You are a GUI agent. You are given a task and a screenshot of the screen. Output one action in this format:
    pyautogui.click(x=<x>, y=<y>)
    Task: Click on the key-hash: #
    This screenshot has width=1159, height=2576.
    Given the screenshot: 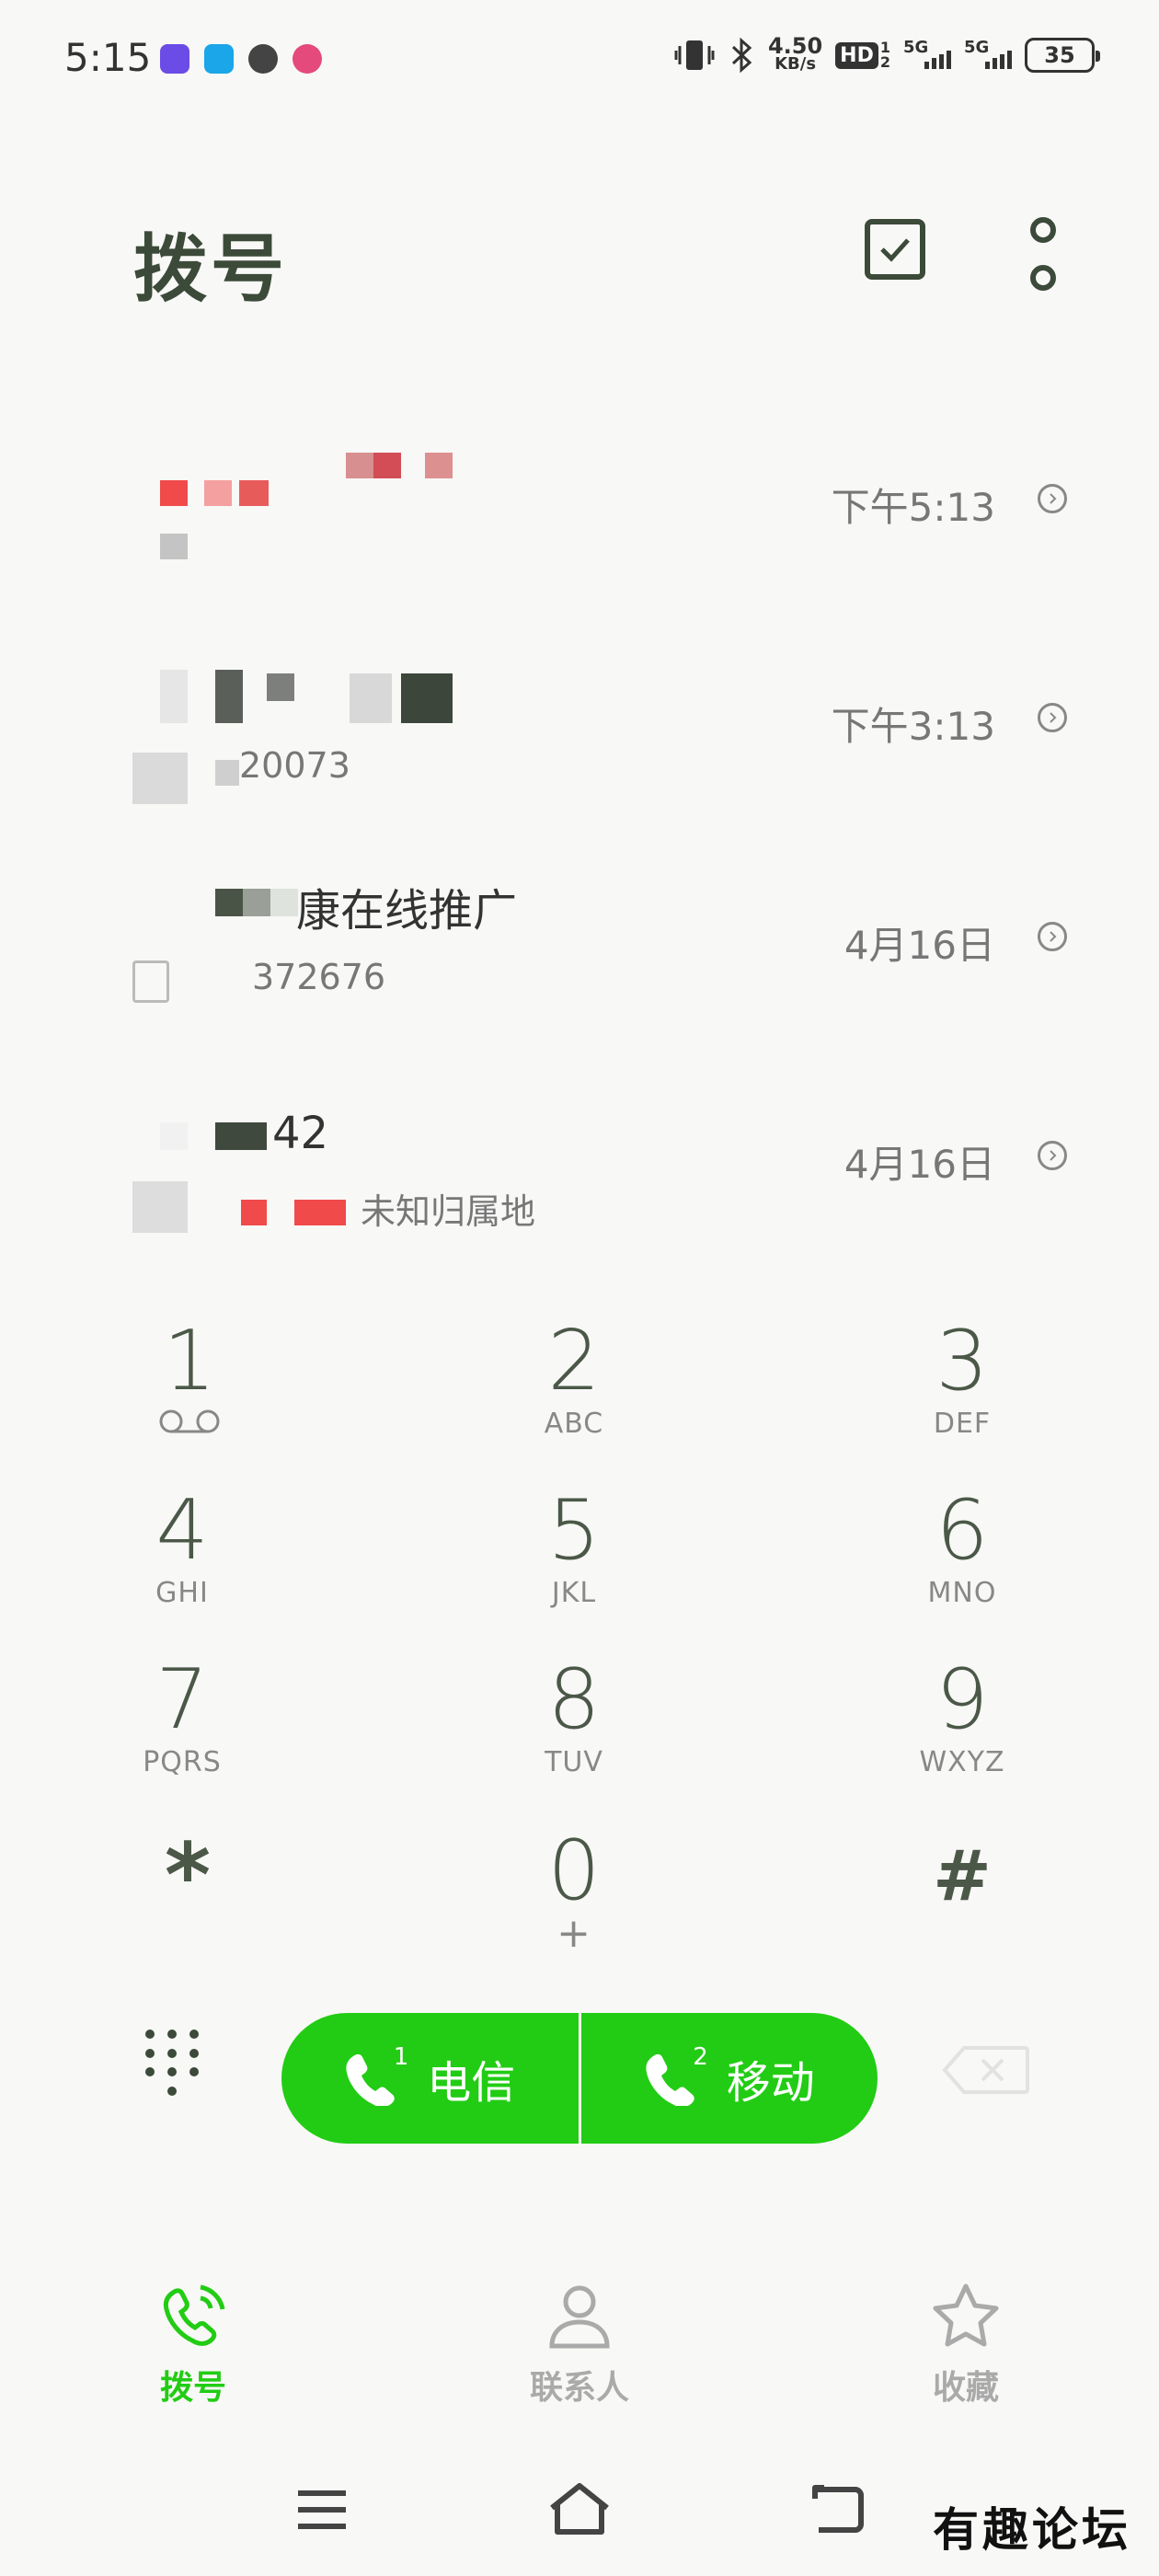 What is the action you would take?
    pyautogui.click(x=962, y=1908)
    